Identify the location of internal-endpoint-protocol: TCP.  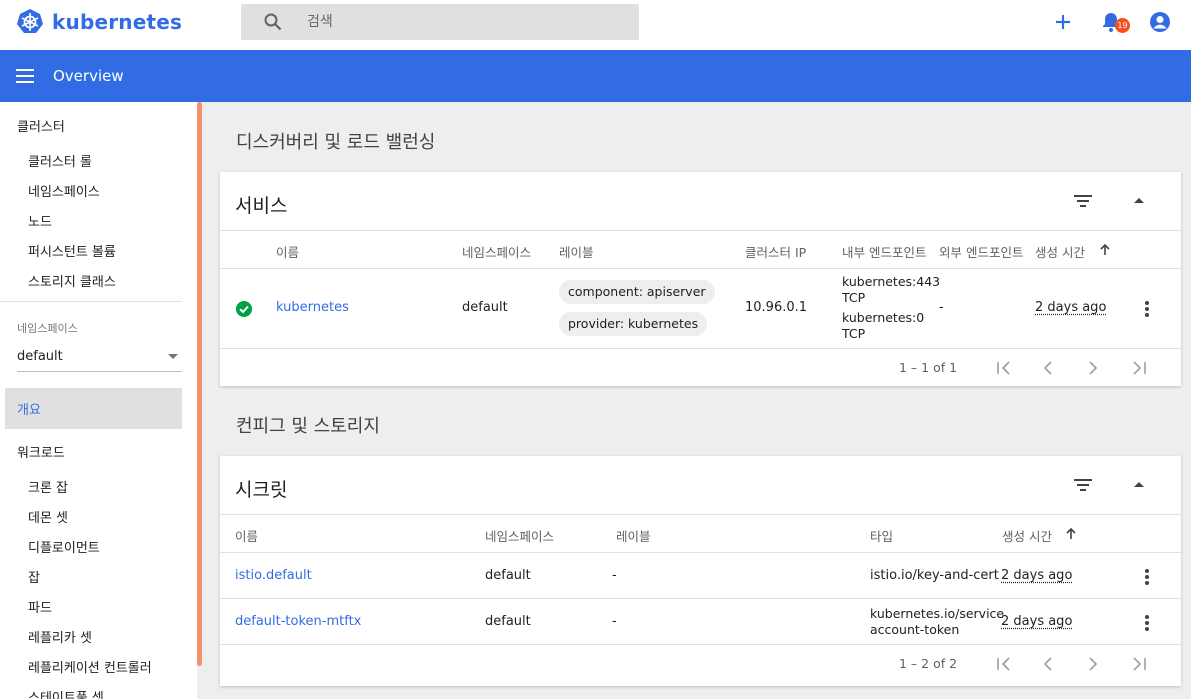
(854, 297).